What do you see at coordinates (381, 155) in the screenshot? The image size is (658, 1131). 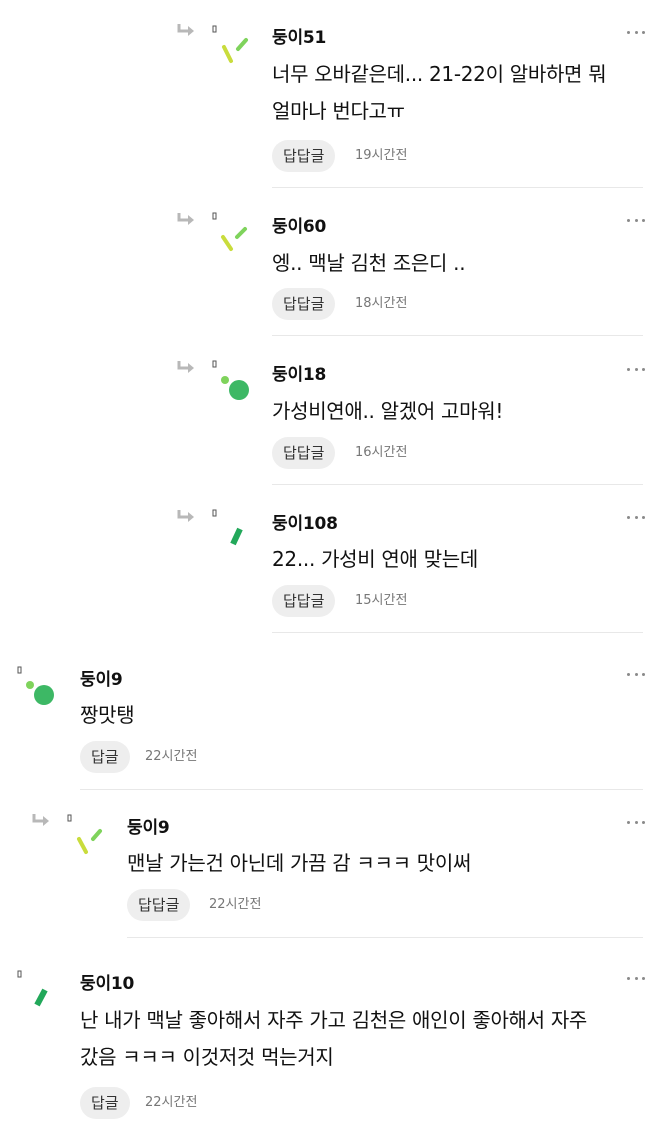 I see `timestamp: 19시간전` at bounding box center [381, 155].